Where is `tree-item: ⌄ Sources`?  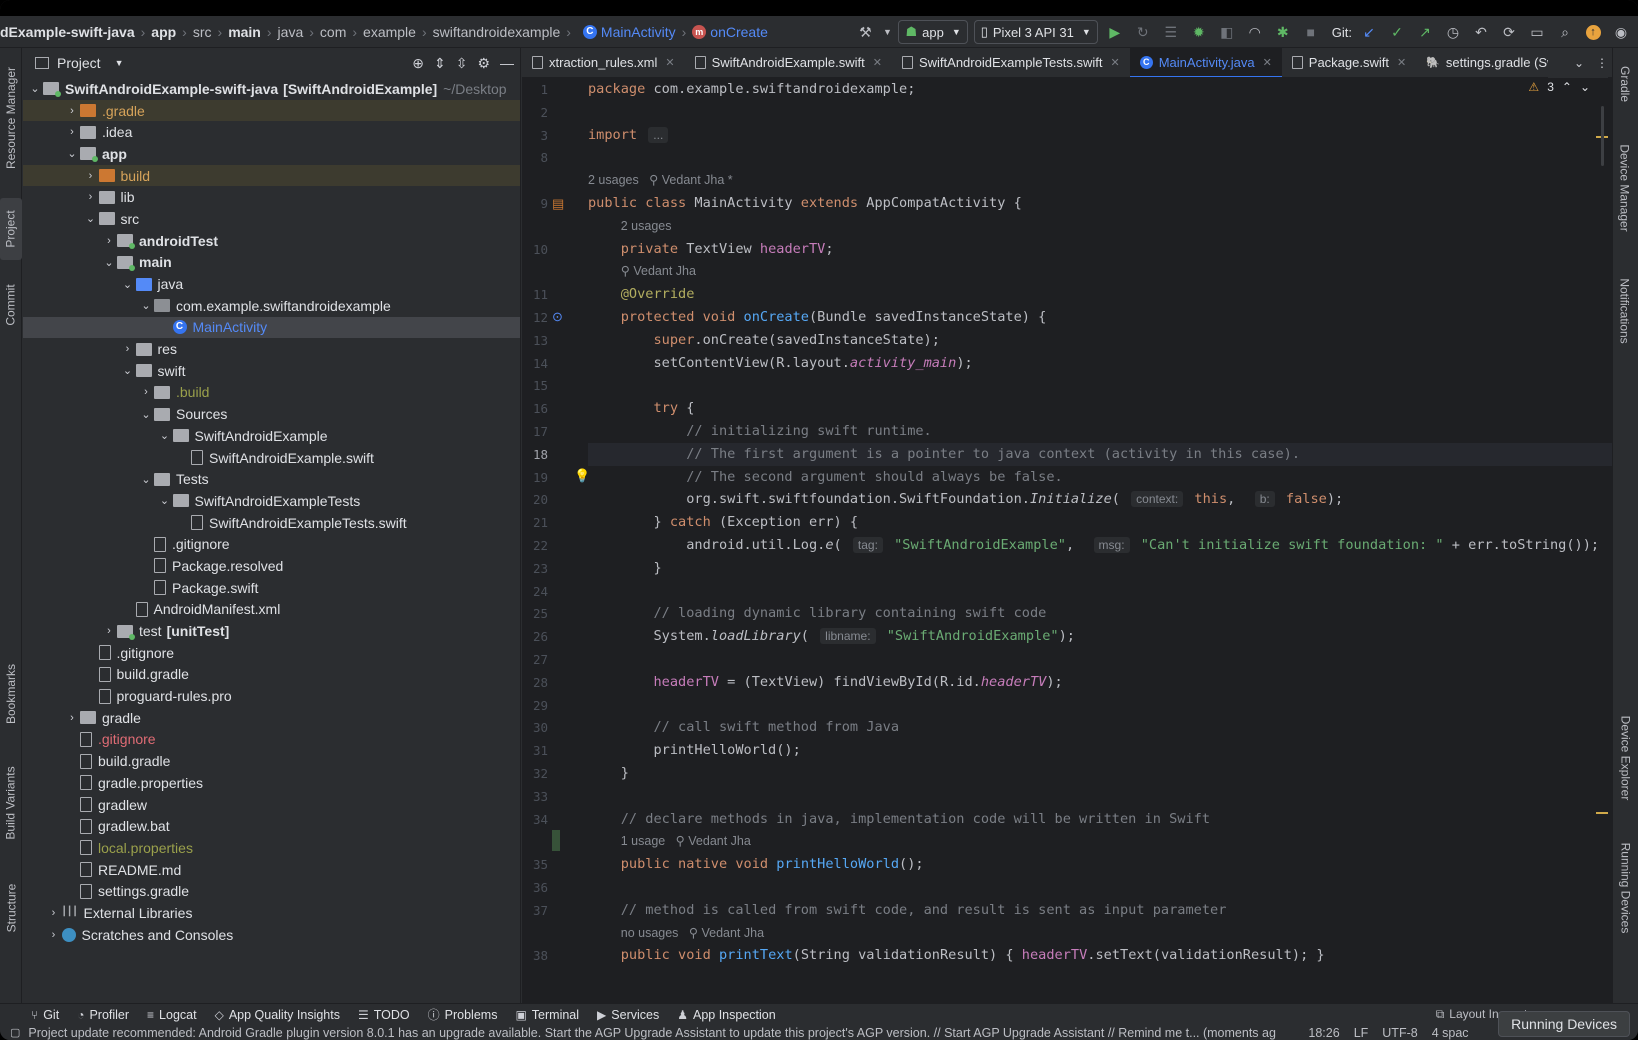 tree-item: ⌄ Sources is located at coordinates (271, 414).